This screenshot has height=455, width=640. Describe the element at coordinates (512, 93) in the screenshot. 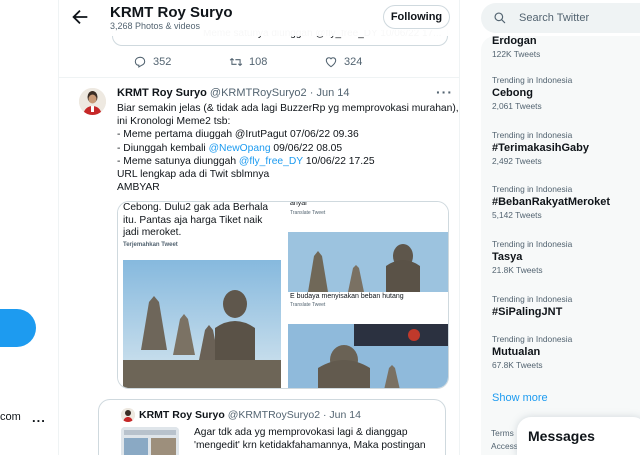

I see `trend-name: Cebong` at that location.